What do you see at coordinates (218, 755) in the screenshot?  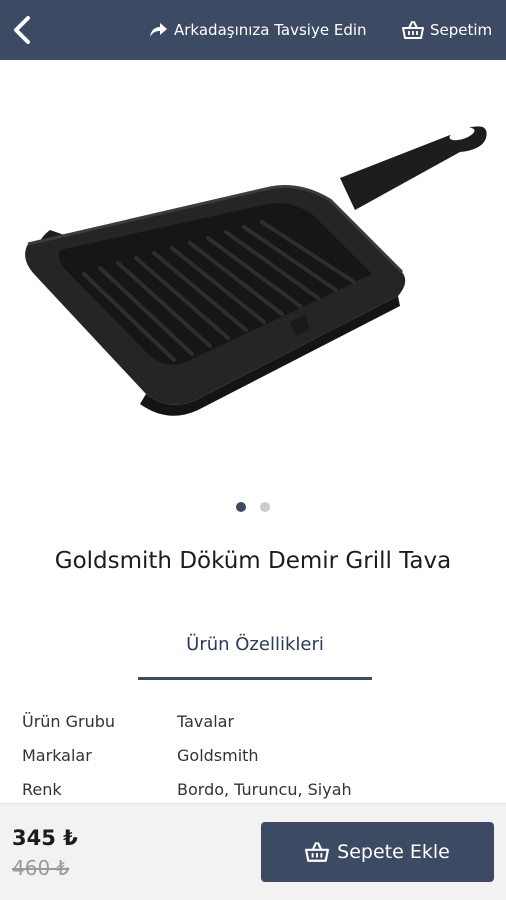 I see `spec-value: Goldsmith` at bounding box center [218, 755].